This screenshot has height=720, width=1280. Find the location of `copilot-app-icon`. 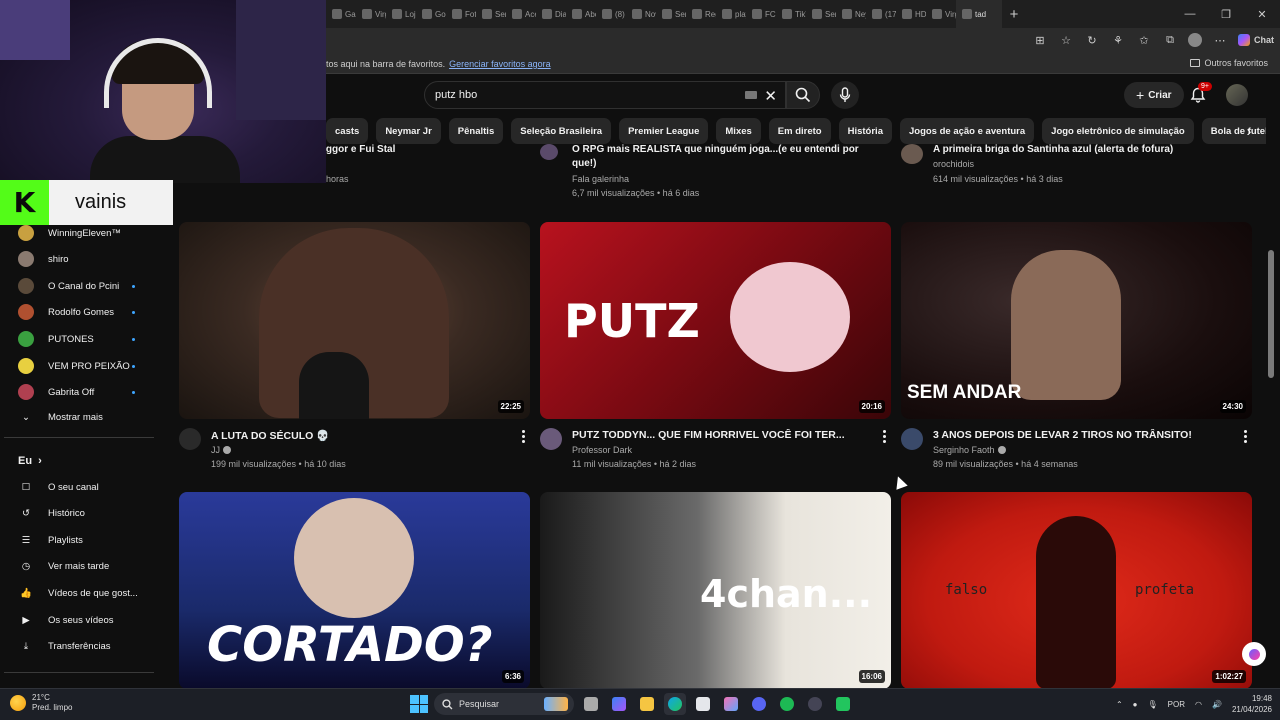

copilot-app-icon is located at coordinates (619, 704).